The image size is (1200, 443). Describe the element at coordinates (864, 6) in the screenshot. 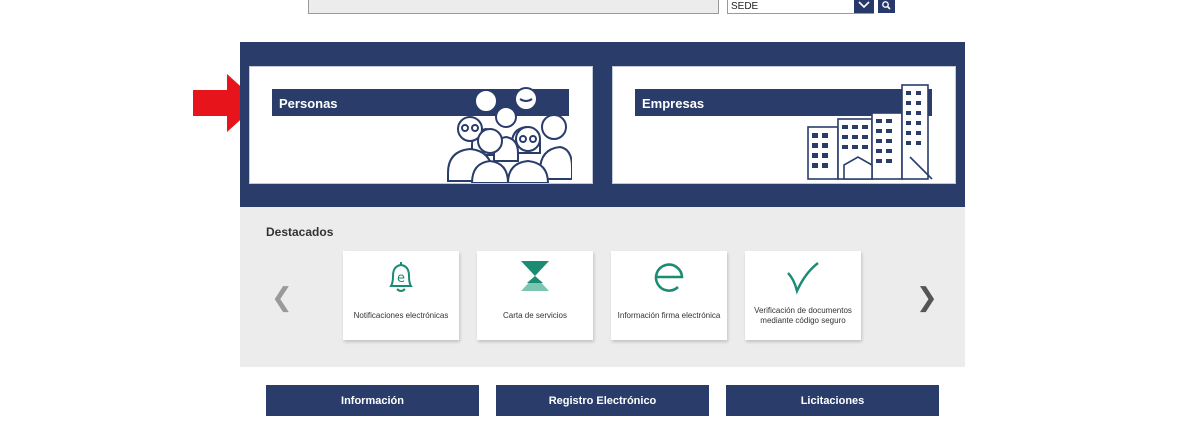

I see `chevron-down-icon` at that location.